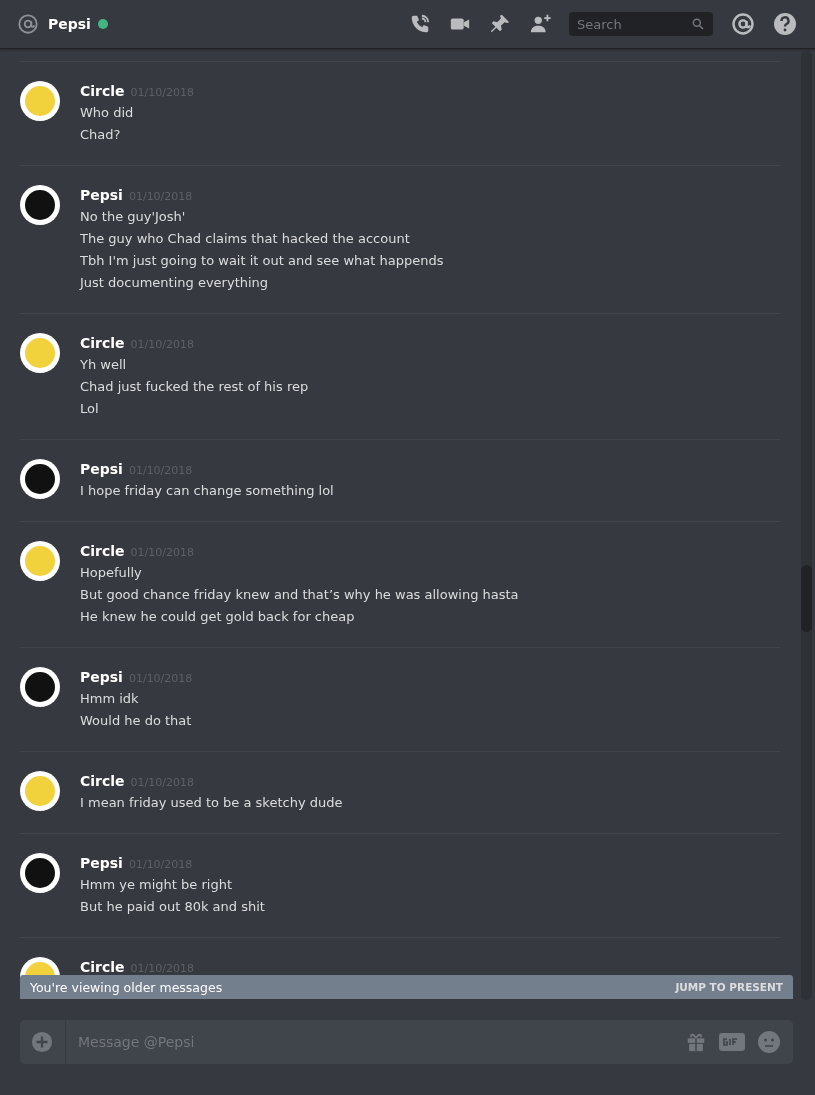 This screenshot has height=1095, width=815. What do you see at coordinates (90, 409) in the screenshot?
I see `message-text: Lol` at bounding box center [90, 409].